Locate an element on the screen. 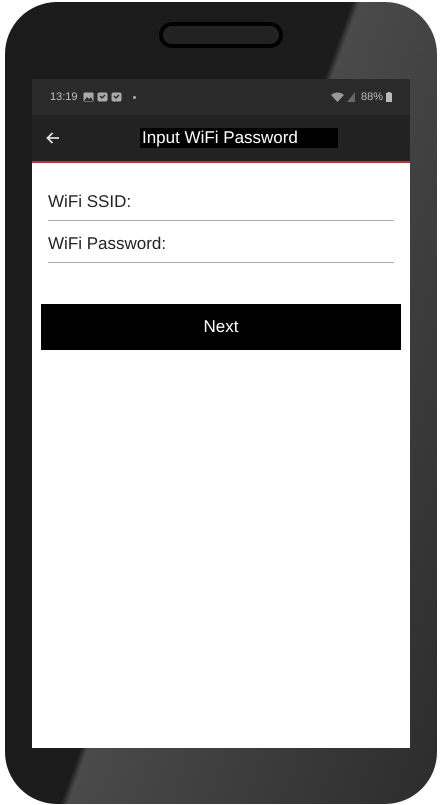 This screenshot has width=442, height=805. status-time: 13:19 is located at coordinates (64, 97).